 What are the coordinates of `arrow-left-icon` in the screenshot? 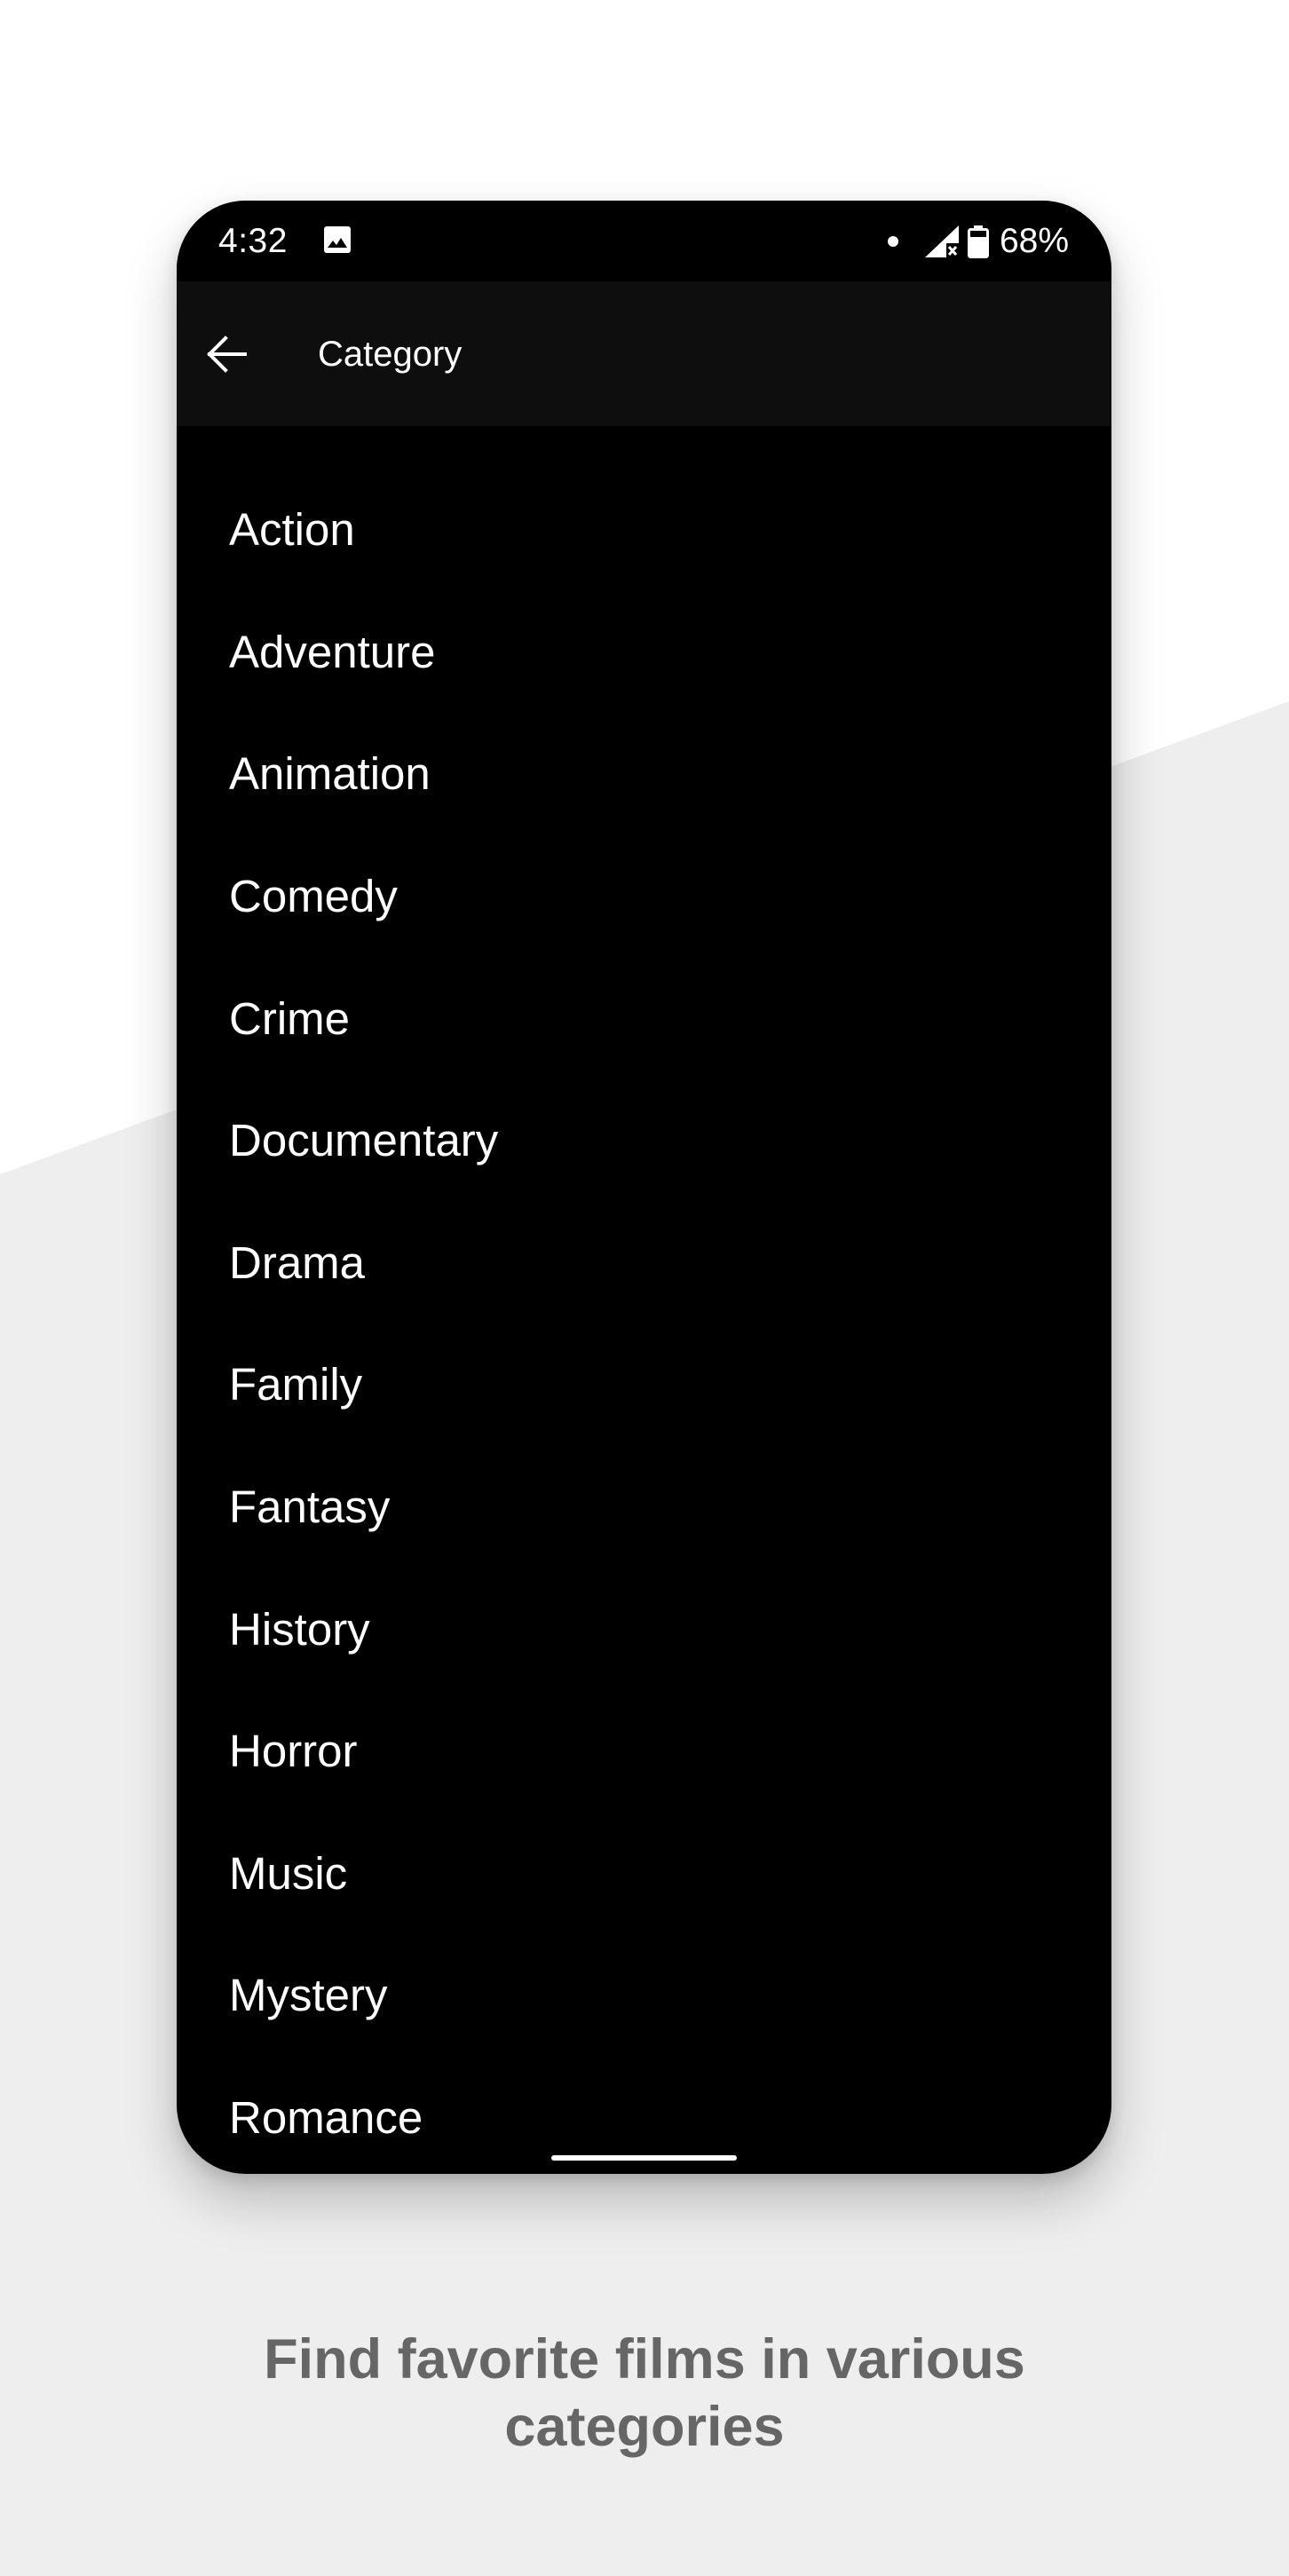 It's located at (227, 354).